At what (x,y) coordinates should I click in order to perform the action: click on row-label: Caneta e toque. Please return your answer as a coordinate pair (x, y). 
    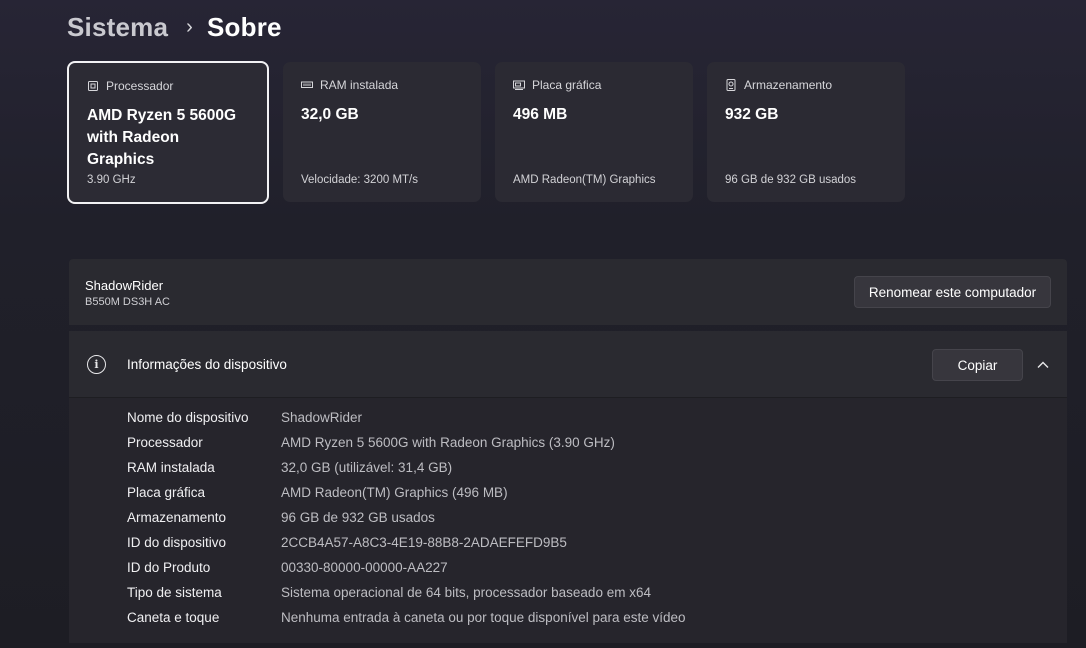
    Looking at the image, I should click on (173, 617).